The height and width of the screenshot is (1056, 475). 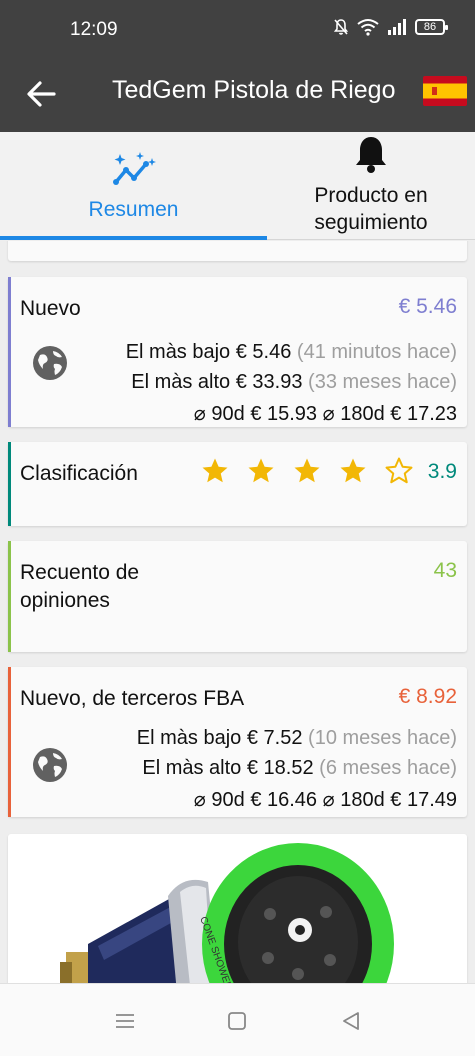 I want to click on highest-row: El màs alto € 18.52 (6 meses hace), so click(x=299, y=768).